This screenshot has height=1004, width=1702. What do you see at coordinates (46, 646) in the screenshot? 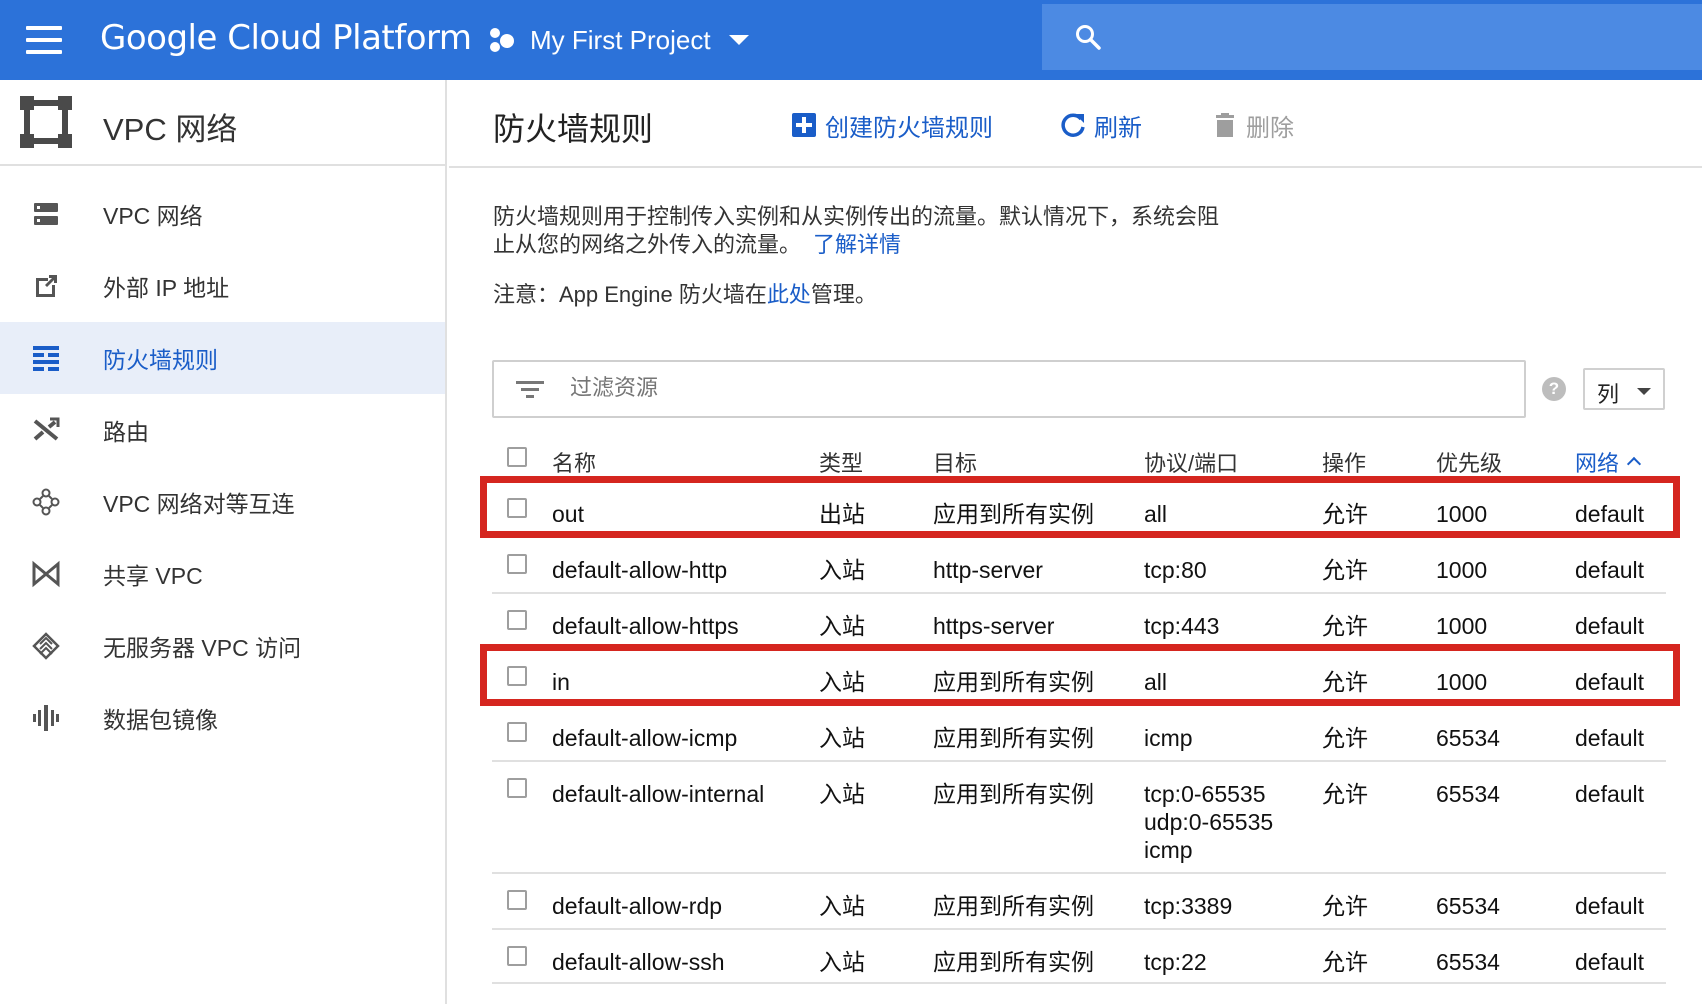
I see `serverless-icon` at bounding box center [46, 646].